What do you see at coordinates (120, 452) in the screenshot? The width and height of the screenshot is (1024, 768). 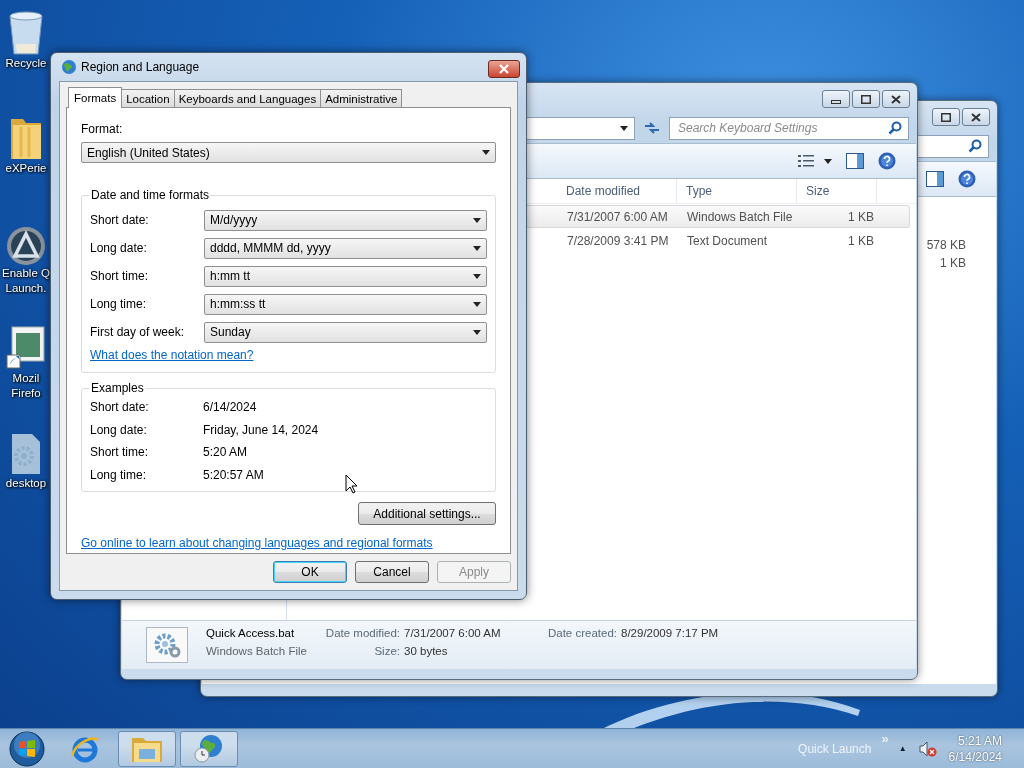 I see `example-label: Short time:` at bounding box center [120, 452].